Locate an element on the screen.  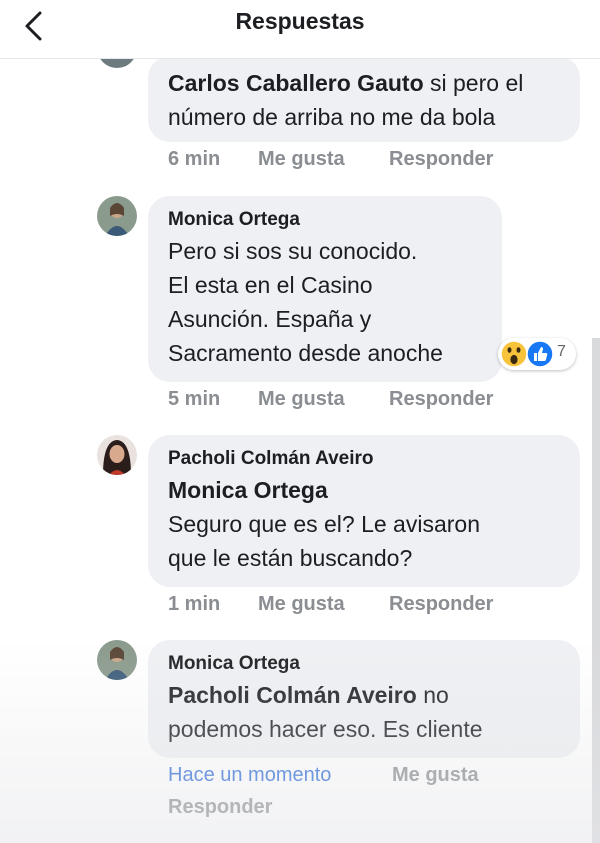
top-bar: Respuestas is located at coordinates (300, 29).